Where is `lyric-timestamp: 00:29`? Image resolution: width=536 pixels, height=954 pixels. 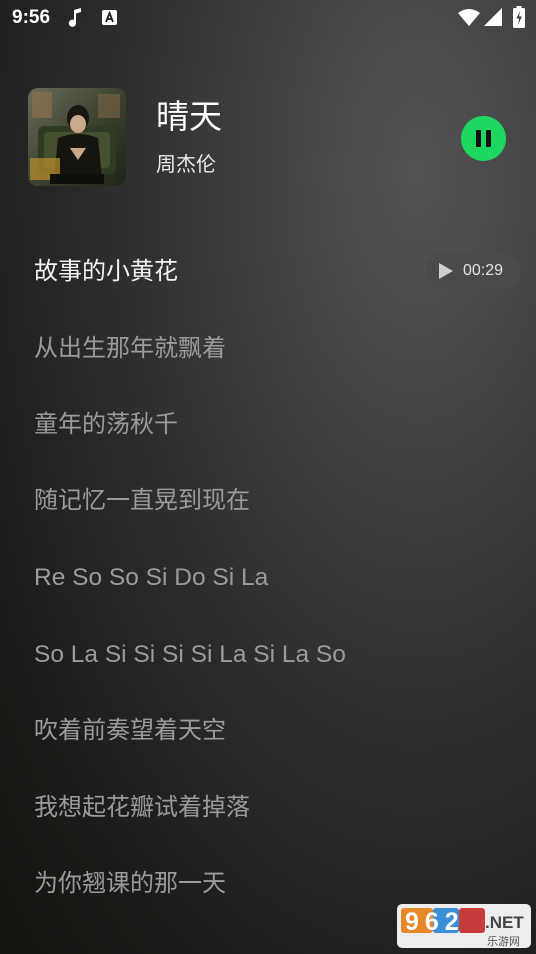
lyric-timestamp: 00:29 is located at coordinates (483, 270).